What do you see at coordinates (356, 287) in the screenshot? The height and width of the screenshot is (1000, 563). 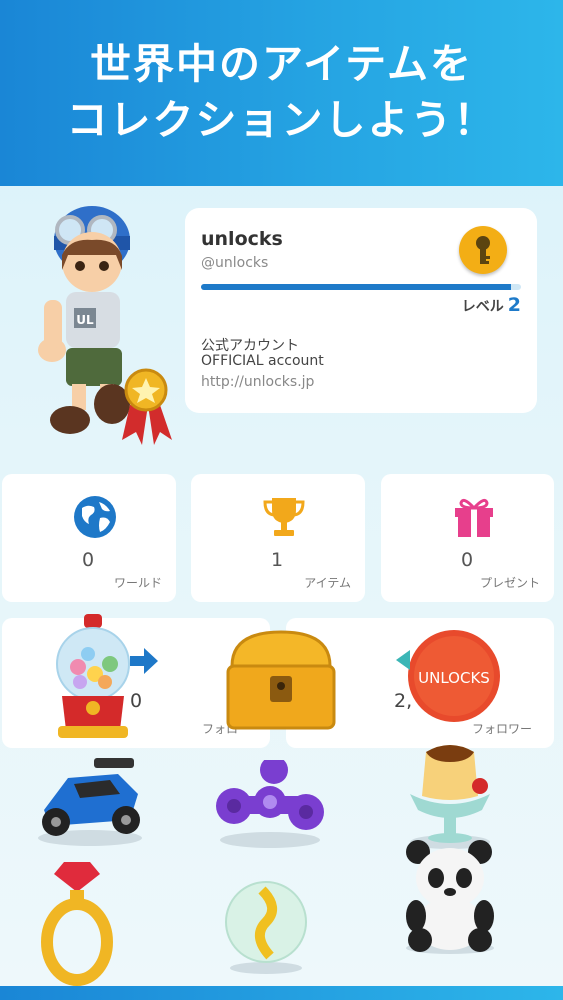 I see `level-progress-fill` at bounding box center [356, 287].